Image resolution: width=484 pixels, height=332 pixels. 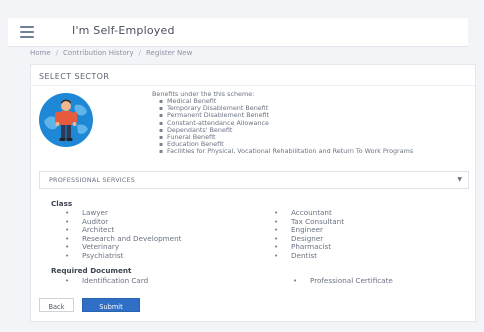 I want to click on sector-select: PROFESSIONAL SERVICES ▼, so click(x=254, y=180).